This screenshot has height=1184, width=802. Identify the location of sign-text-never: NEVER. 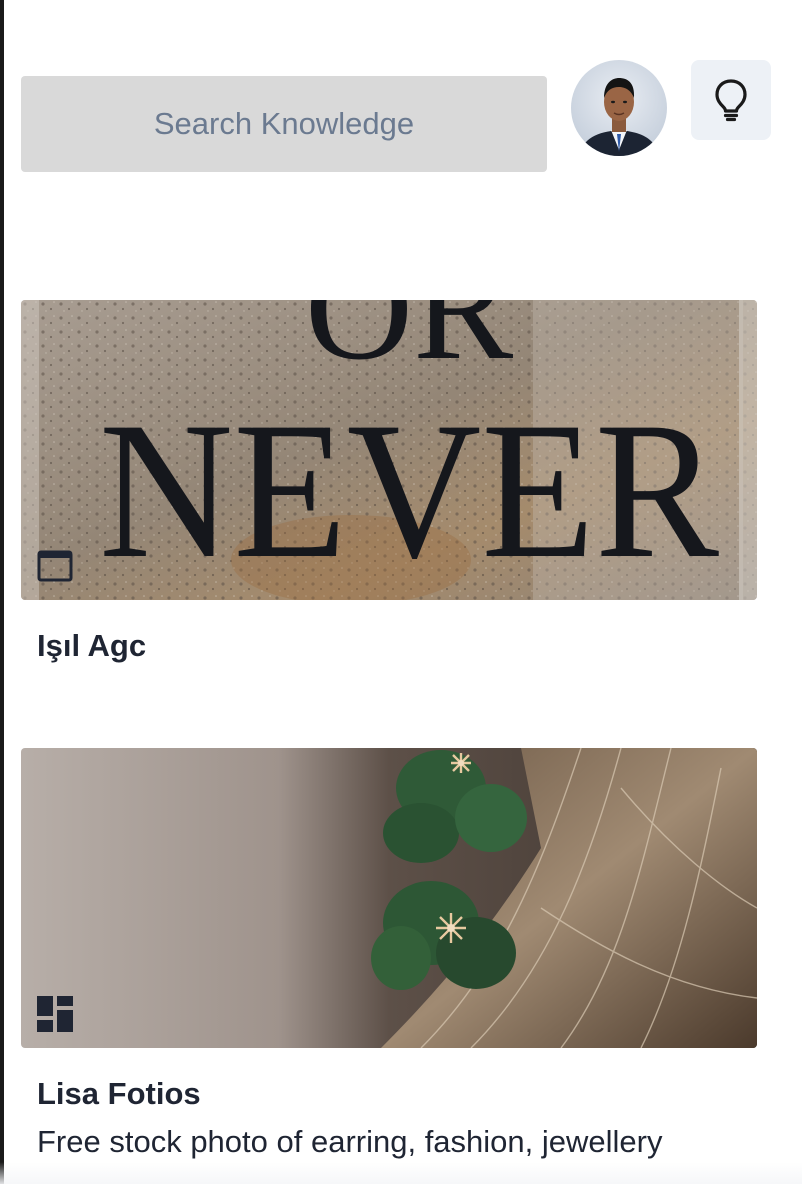
(409, 490).